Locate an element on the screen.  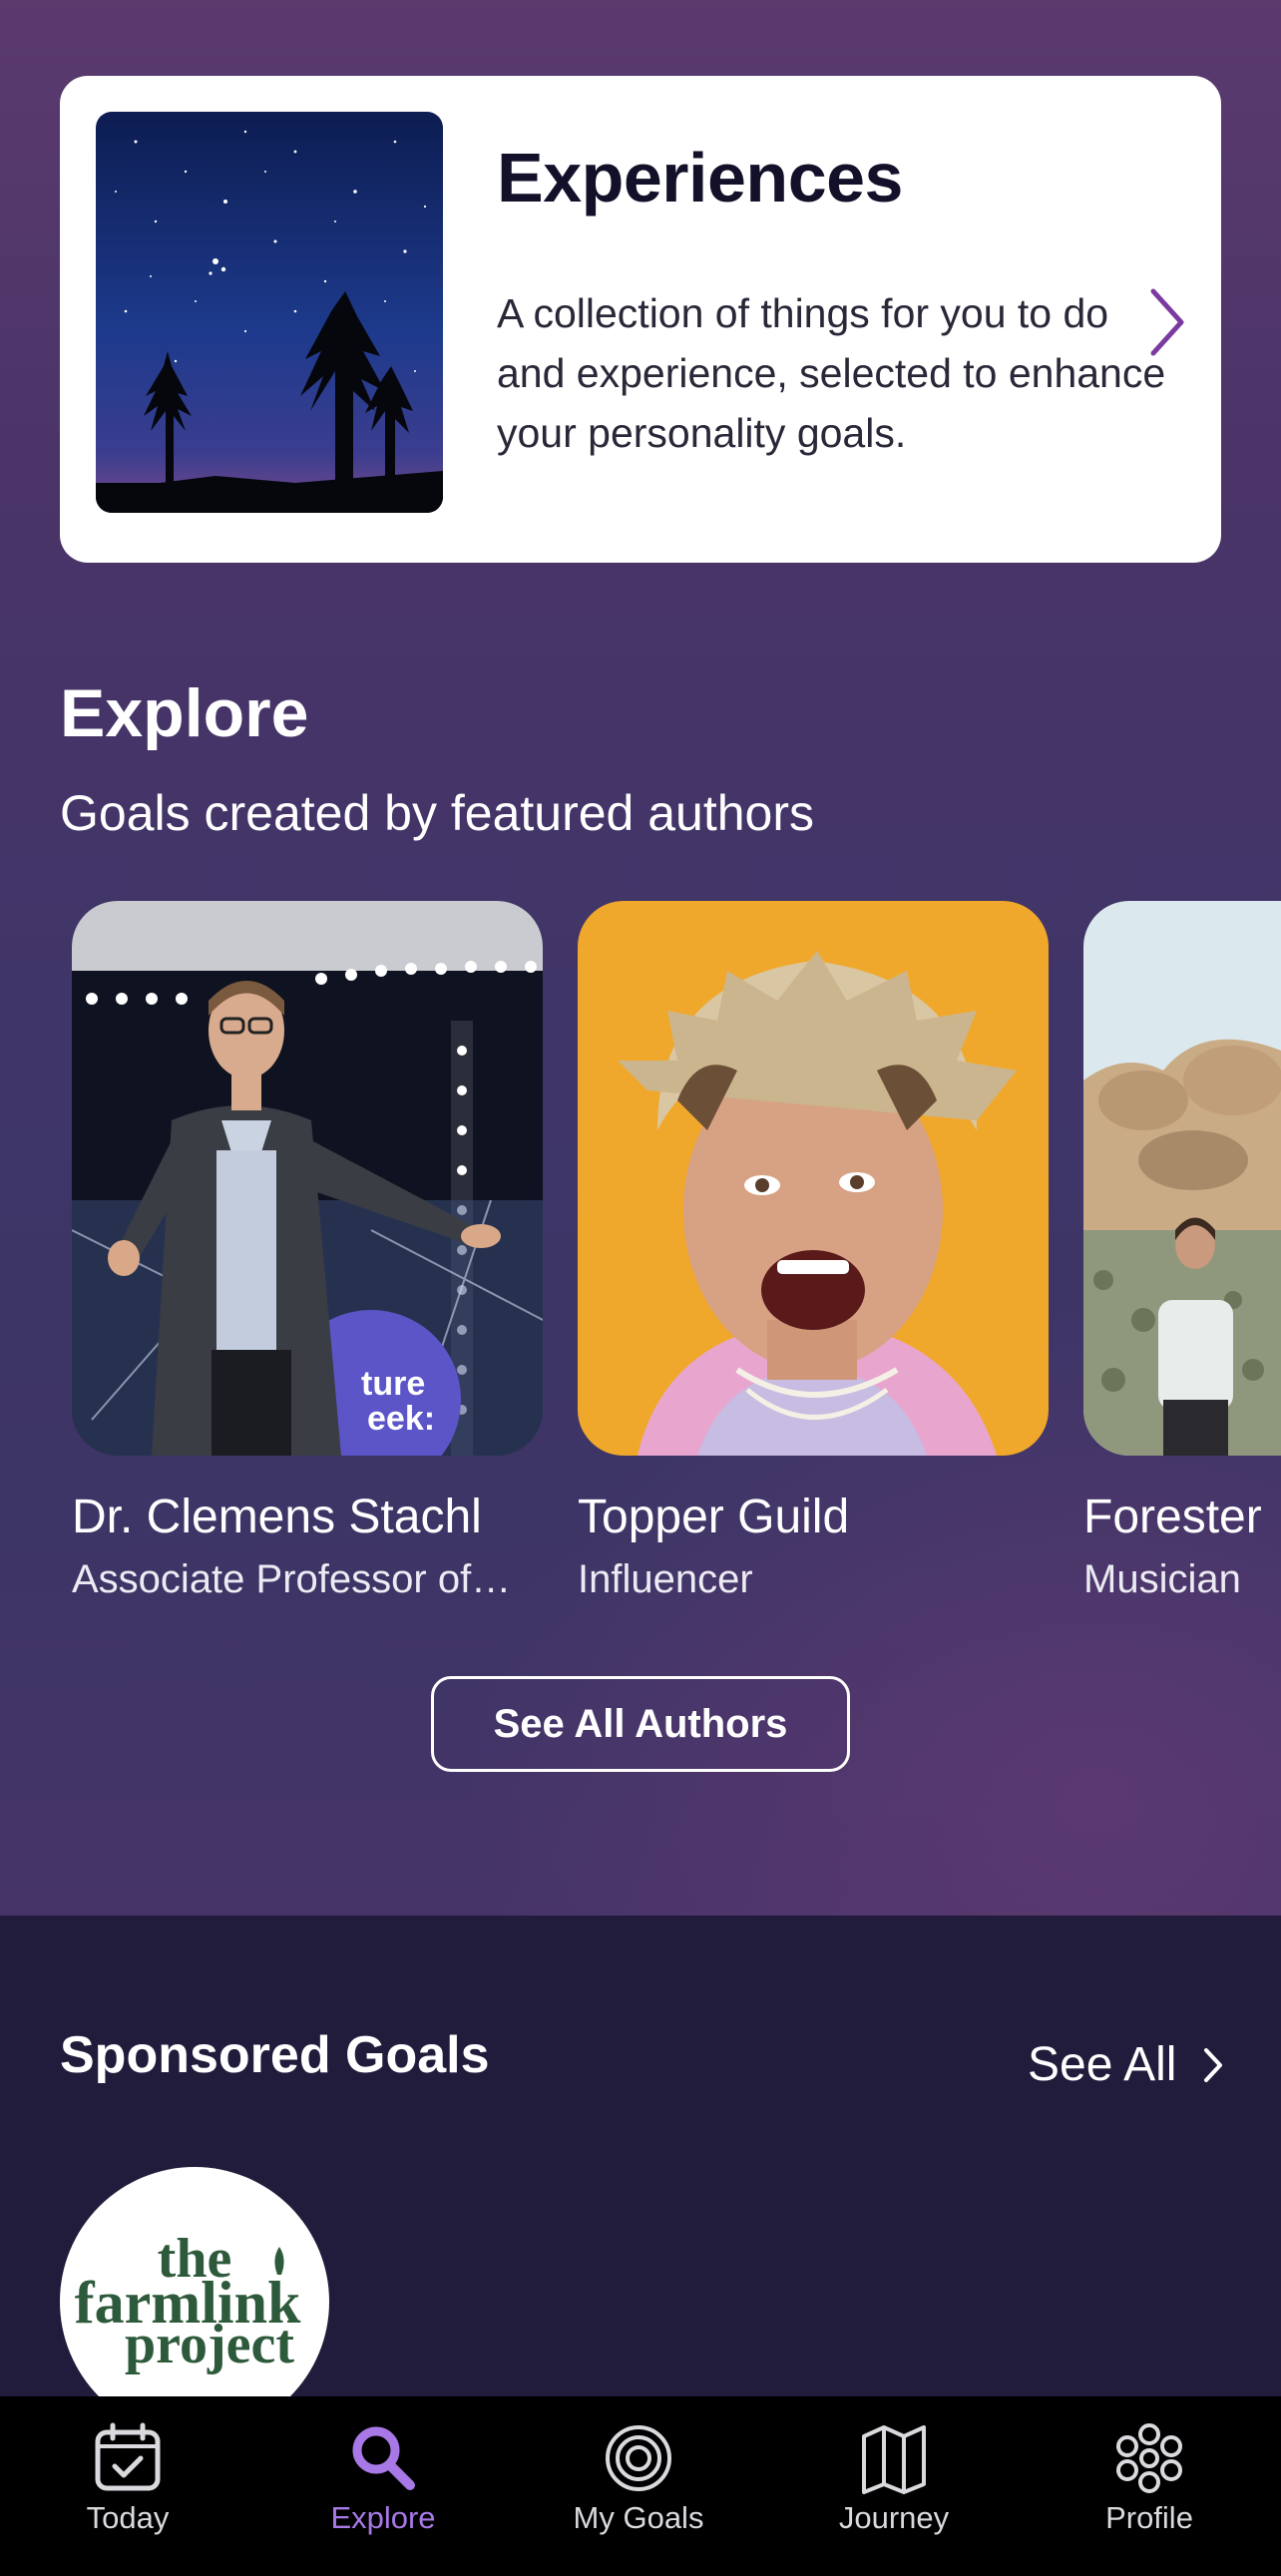
author-card: Forester Musician is located at coordinates (1182, 1251).